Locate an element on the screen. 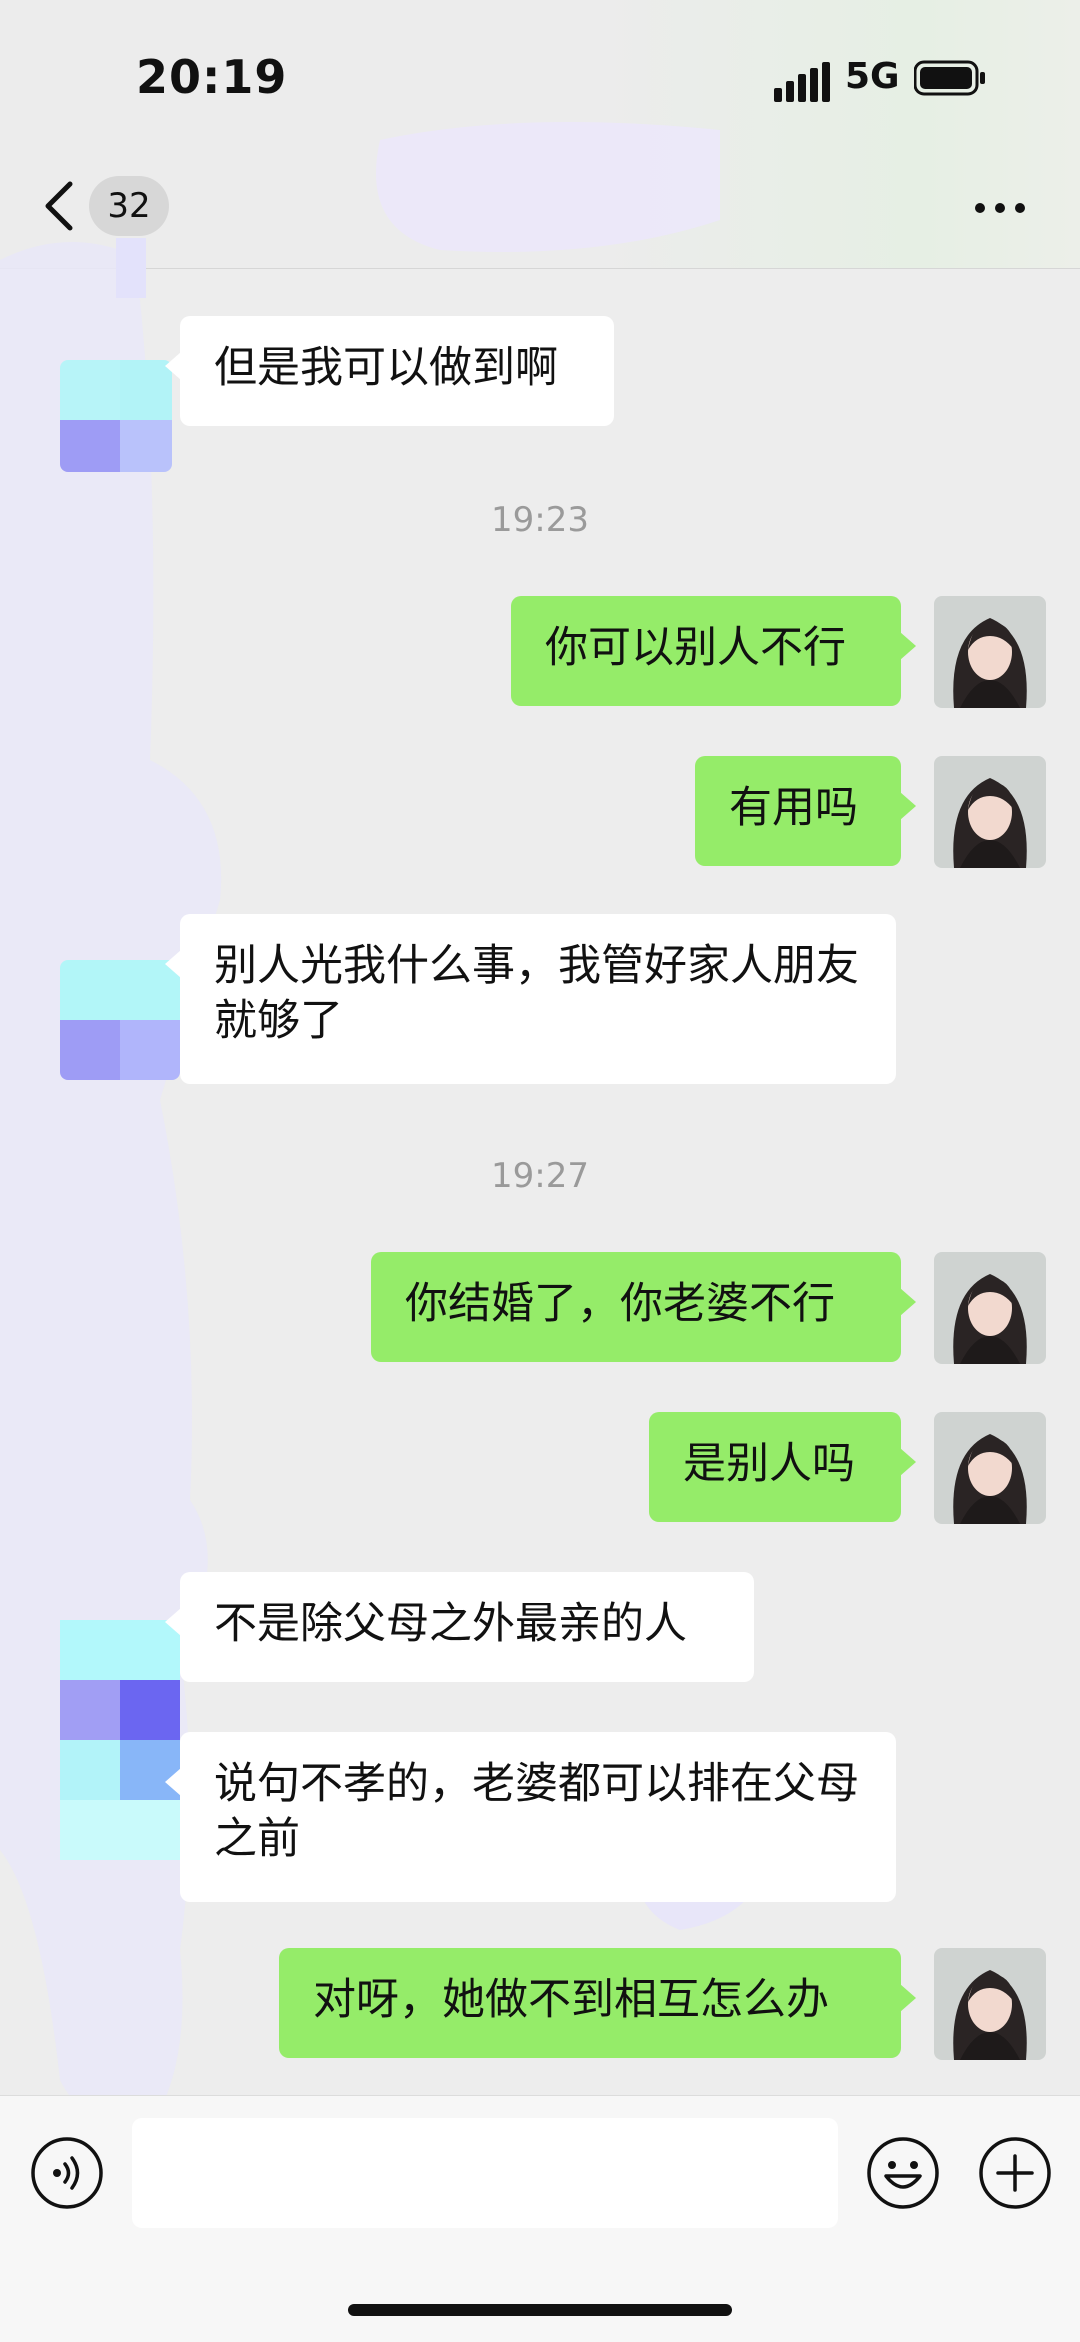 The image size is (1080, 2342). battery-icon is located at coordinates (949, 78).